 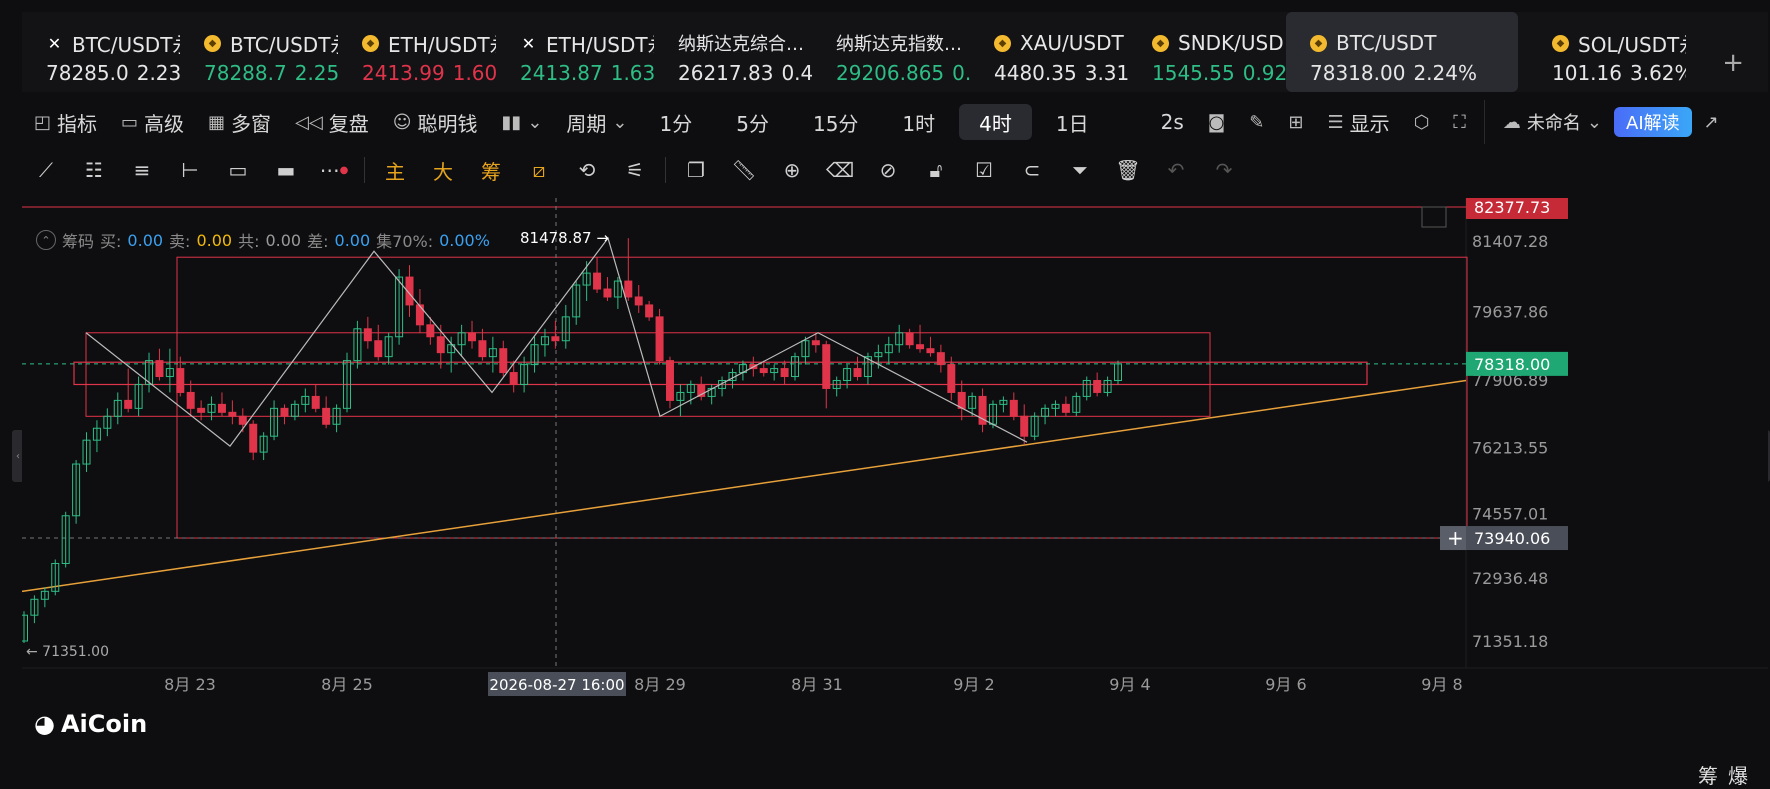 I want to click on ticker-tab: ✕ ETH/USDT永 2413.87 1.63%, so click(x=575, y=52).